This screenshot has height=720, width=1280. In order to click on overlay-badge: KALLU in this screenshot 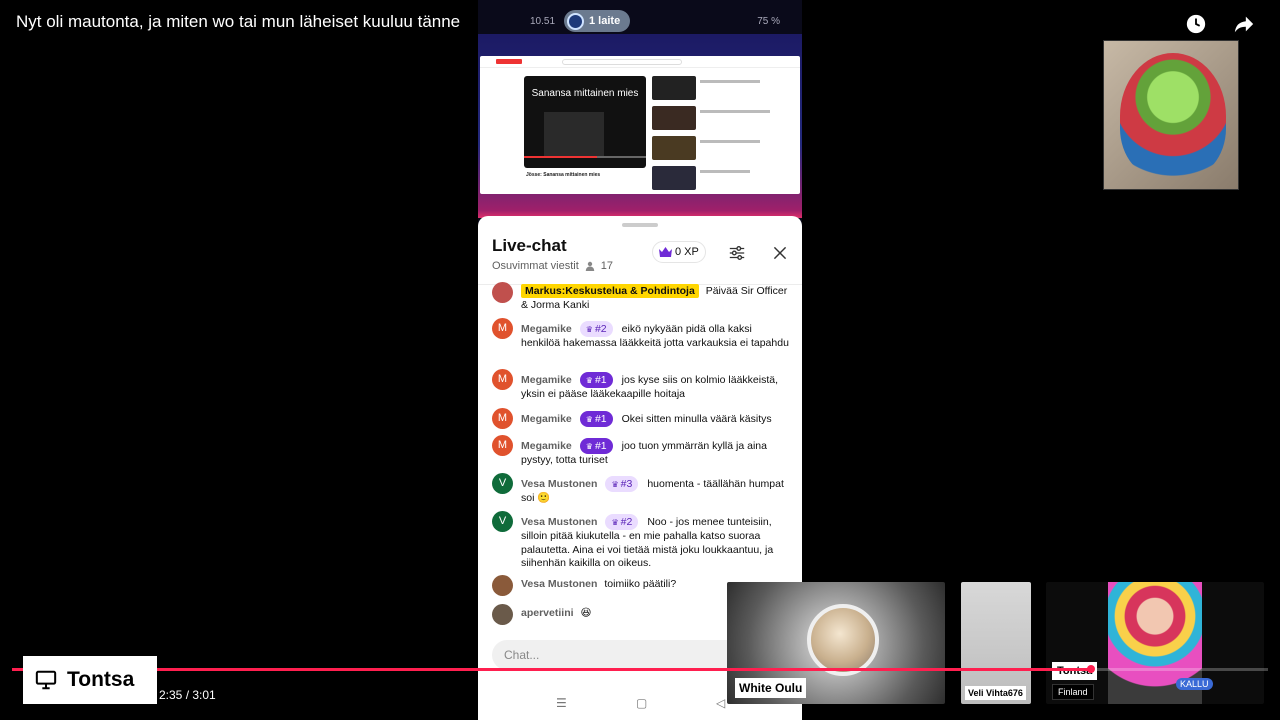, I will do `click(1194, 684)`.